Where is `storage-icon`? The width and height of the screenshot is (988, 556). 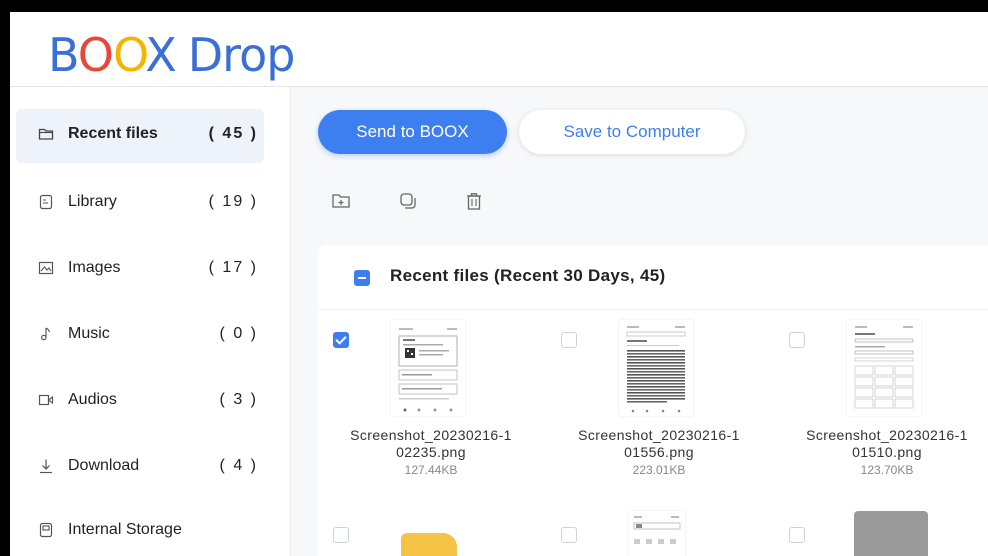 storage-icon is located at coordinates (46, 530).